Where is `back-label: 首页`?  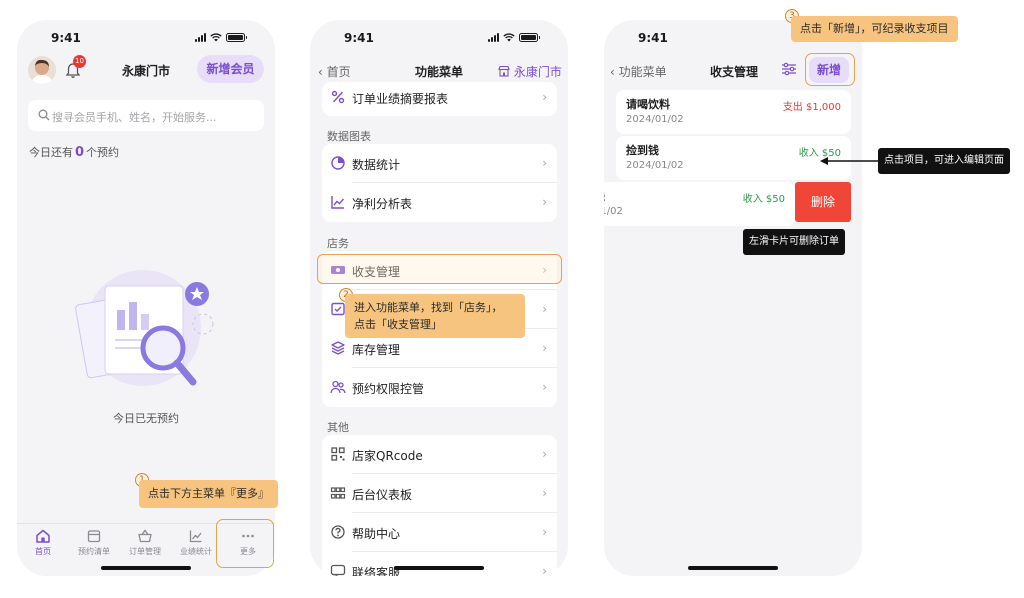 back-label: 首页 is located at coordinates (338, 72).